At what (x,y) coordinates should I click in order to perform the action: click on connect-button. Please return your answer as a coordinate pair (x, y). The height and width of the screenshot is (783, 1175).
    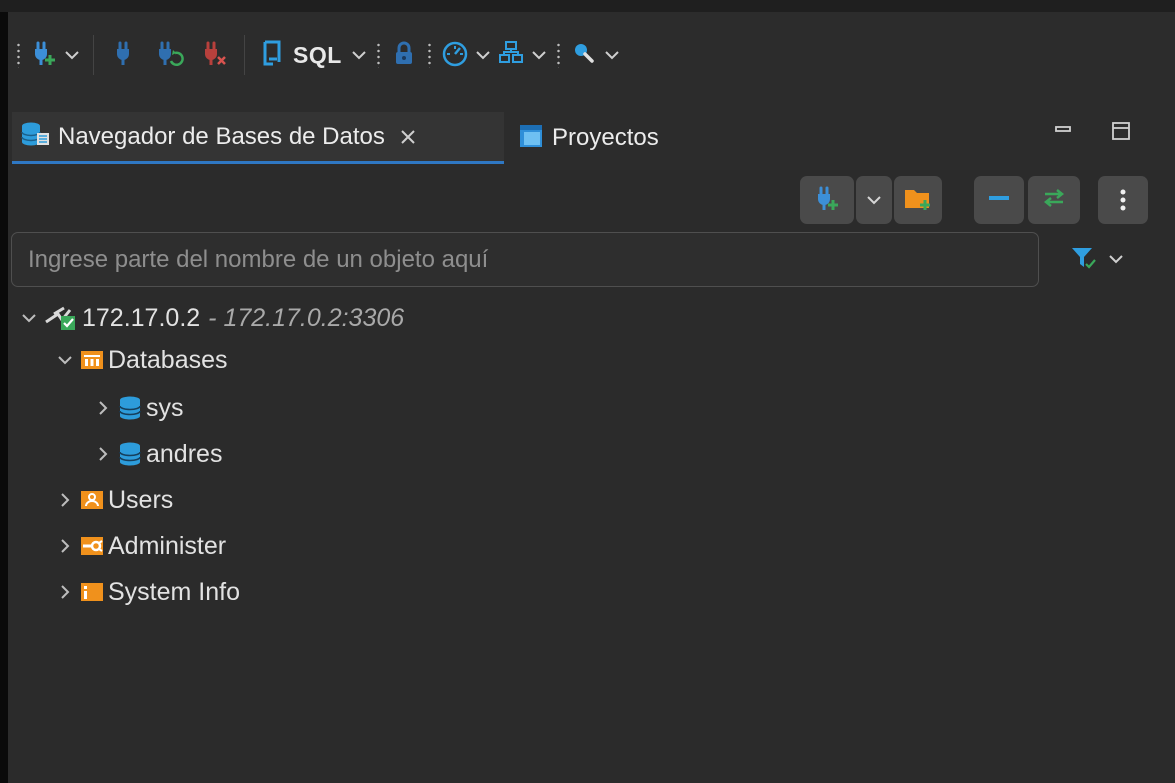
    Looking at the image, I should click on (124, 55).